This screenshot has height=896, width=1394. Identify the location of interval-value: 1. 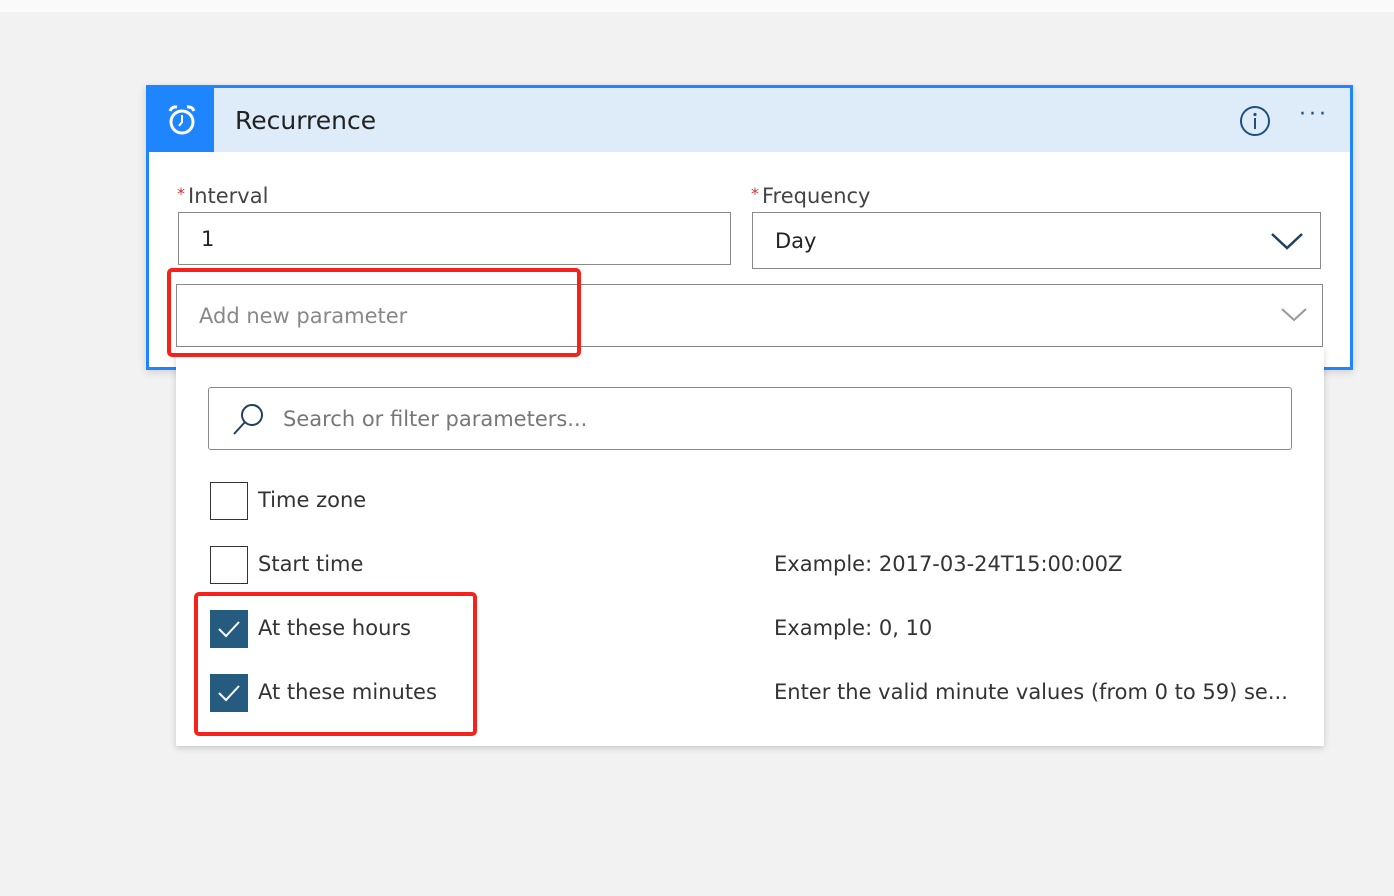
(208, 238).